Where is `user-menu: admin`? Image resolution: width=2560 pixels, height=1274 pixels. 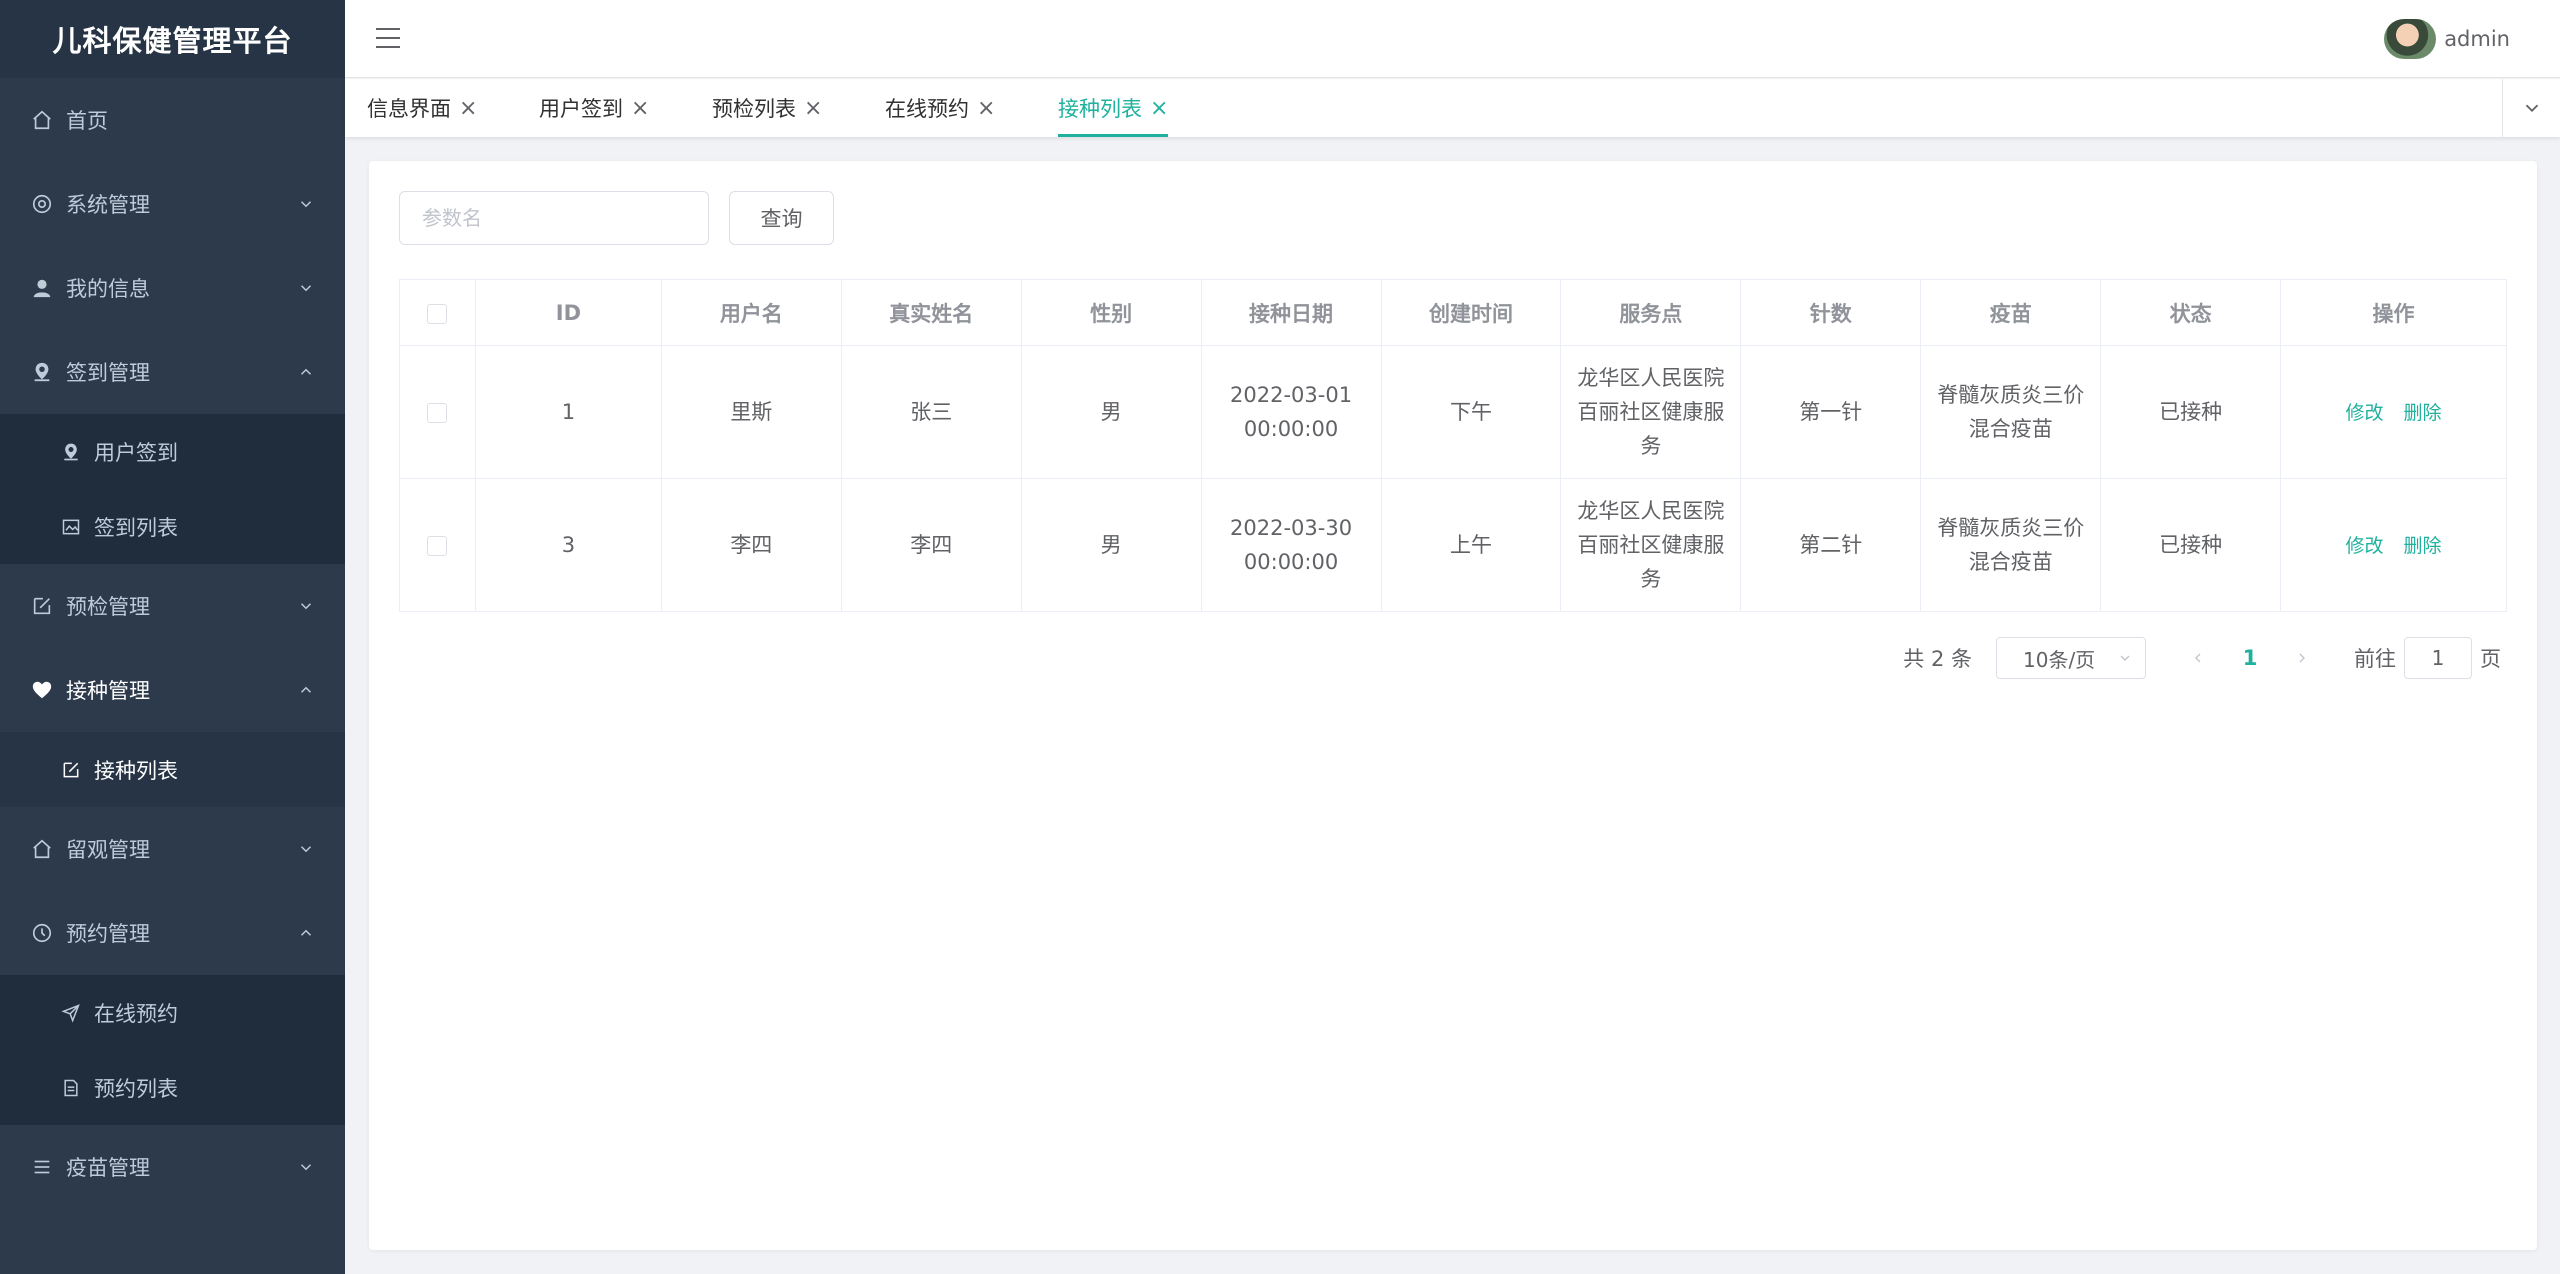 user-menu: admin is located at coordinates (2447, 39).